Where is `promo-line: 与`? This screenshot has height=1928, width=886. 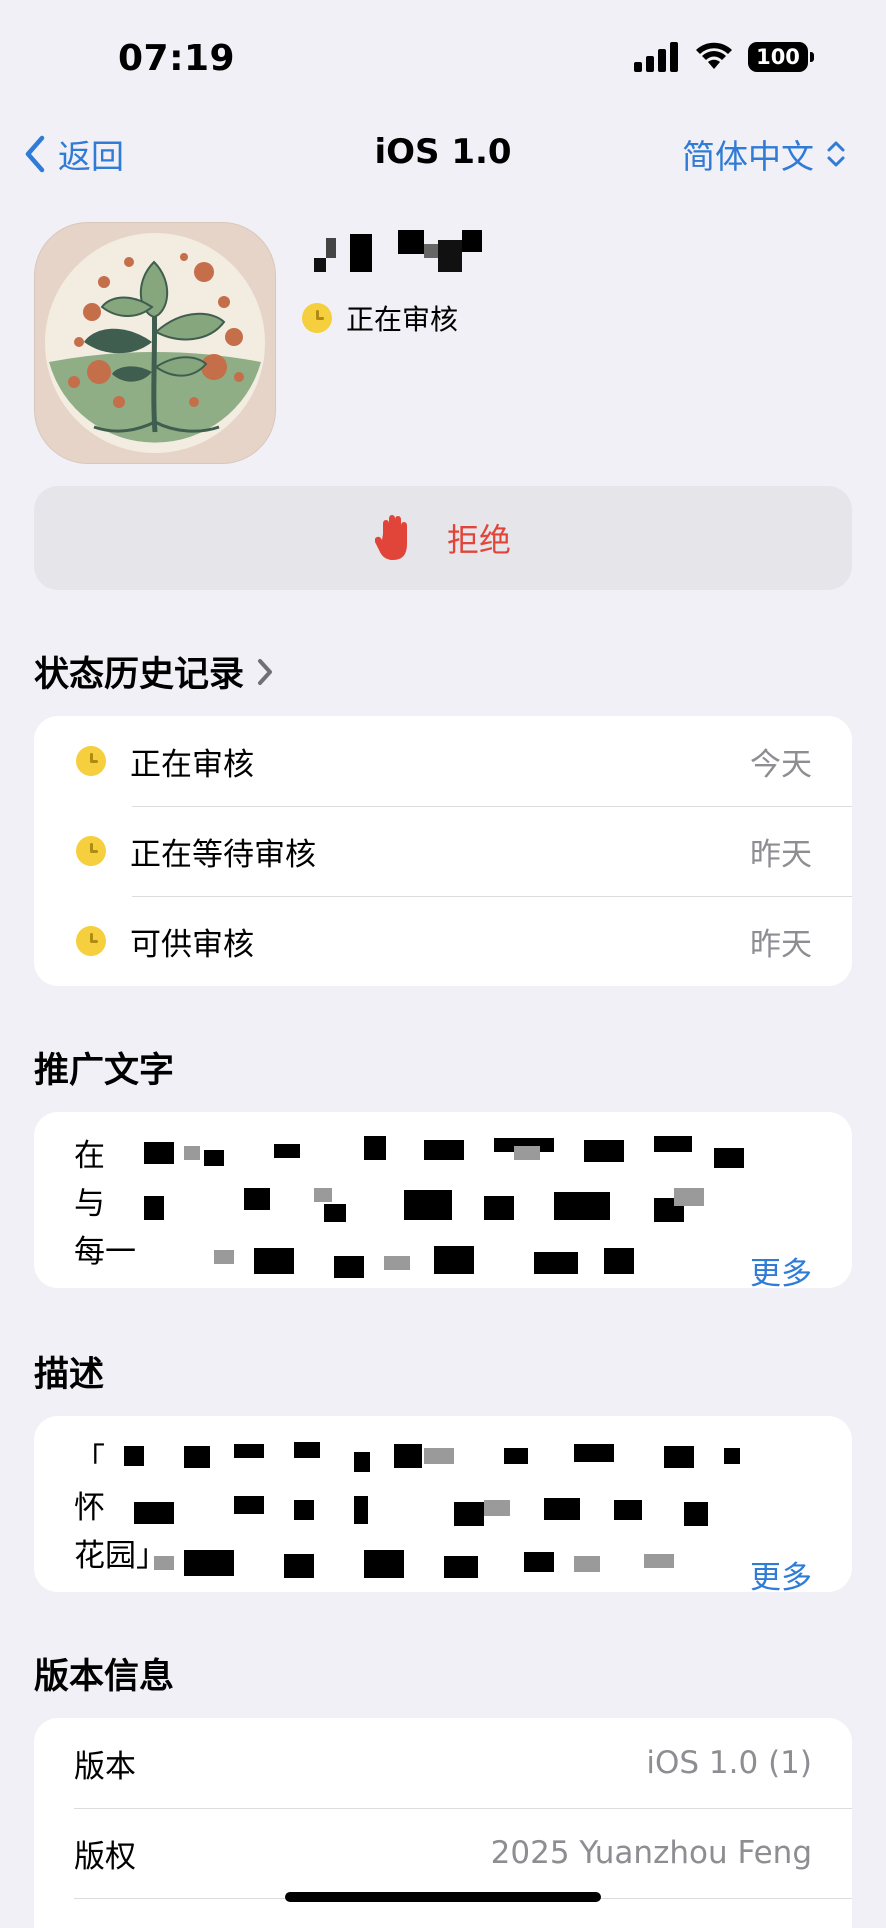
promo-line: 与 is located at coordinates (89, 1204).